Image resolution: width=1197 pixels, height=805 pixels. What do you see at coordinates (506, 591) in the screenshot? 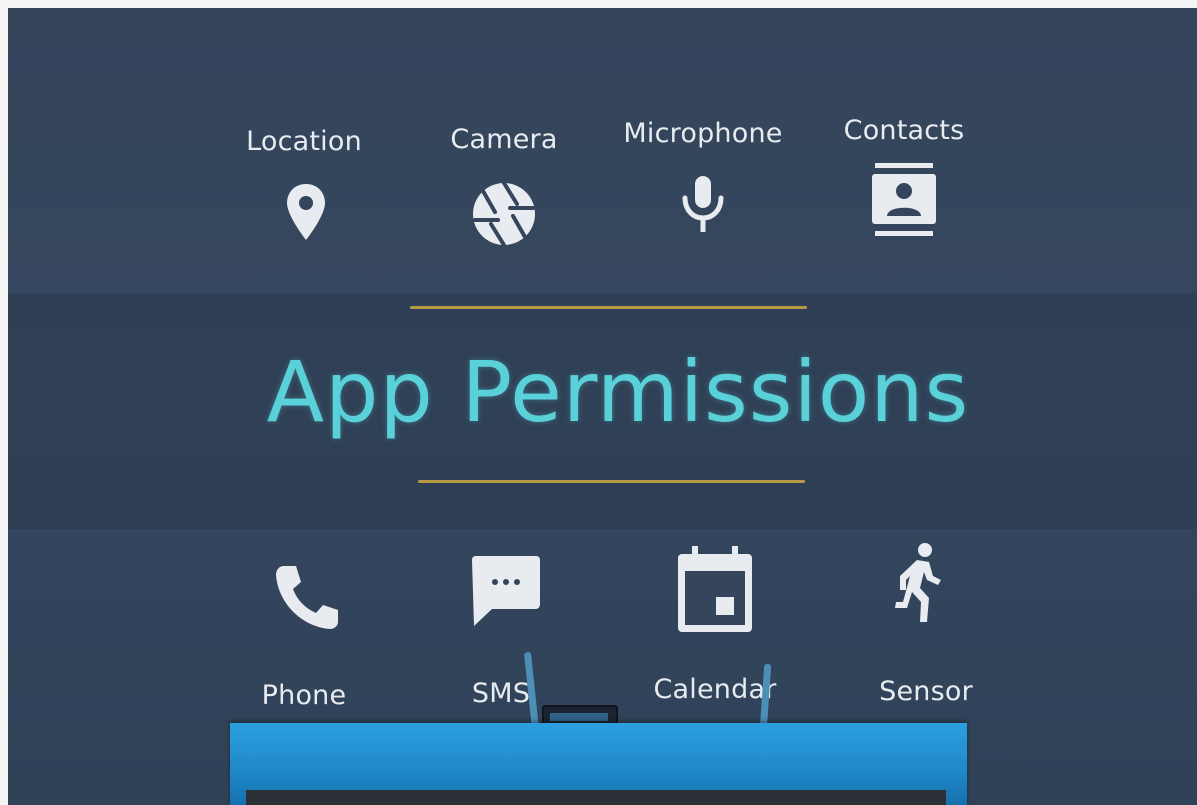
I see `sms-bubble-icon` at bounding box center [506, 591].